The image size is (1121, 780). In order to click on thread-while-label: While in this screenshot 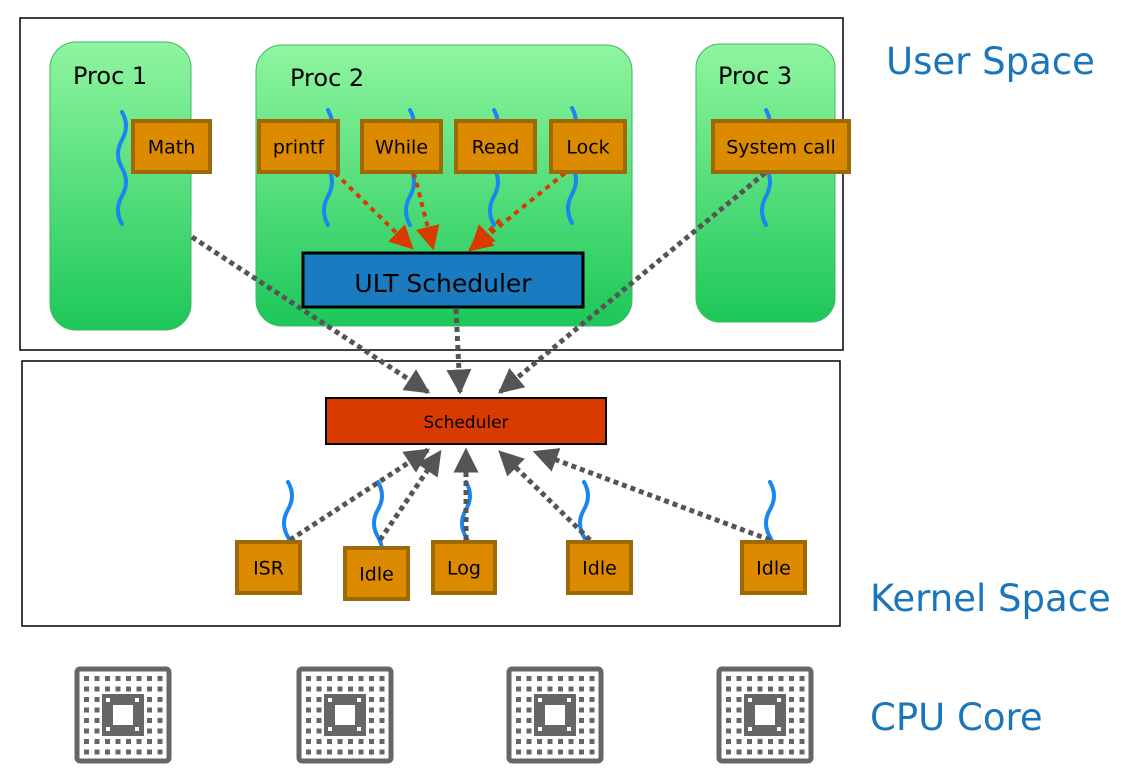, I will do `click(401, 148)`.